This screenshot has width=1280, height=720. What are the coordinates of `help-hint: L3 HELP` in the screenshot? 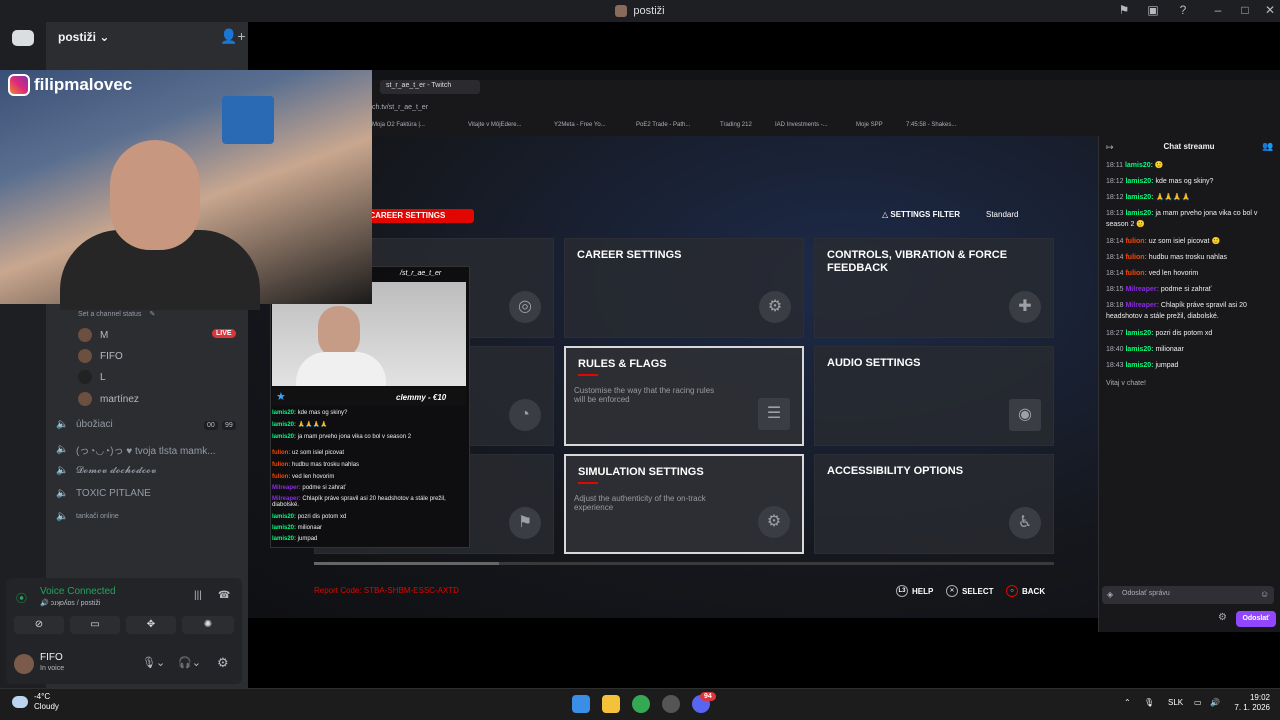 It's located at (914, 591).